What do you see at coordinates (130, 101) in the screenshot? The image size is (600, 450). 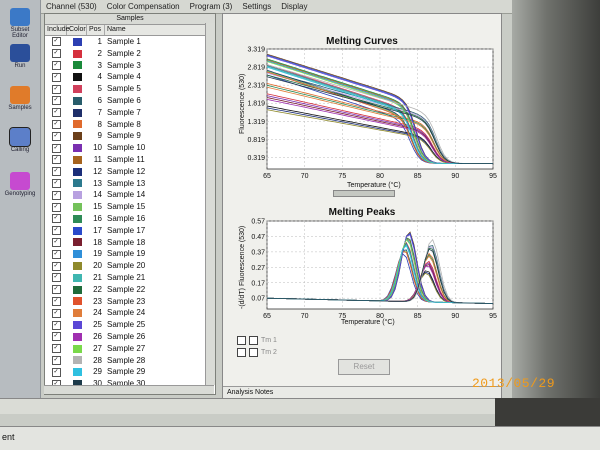 I see `sample-row: ✓ 6 Sample 6` at bounding box center [130, 101].